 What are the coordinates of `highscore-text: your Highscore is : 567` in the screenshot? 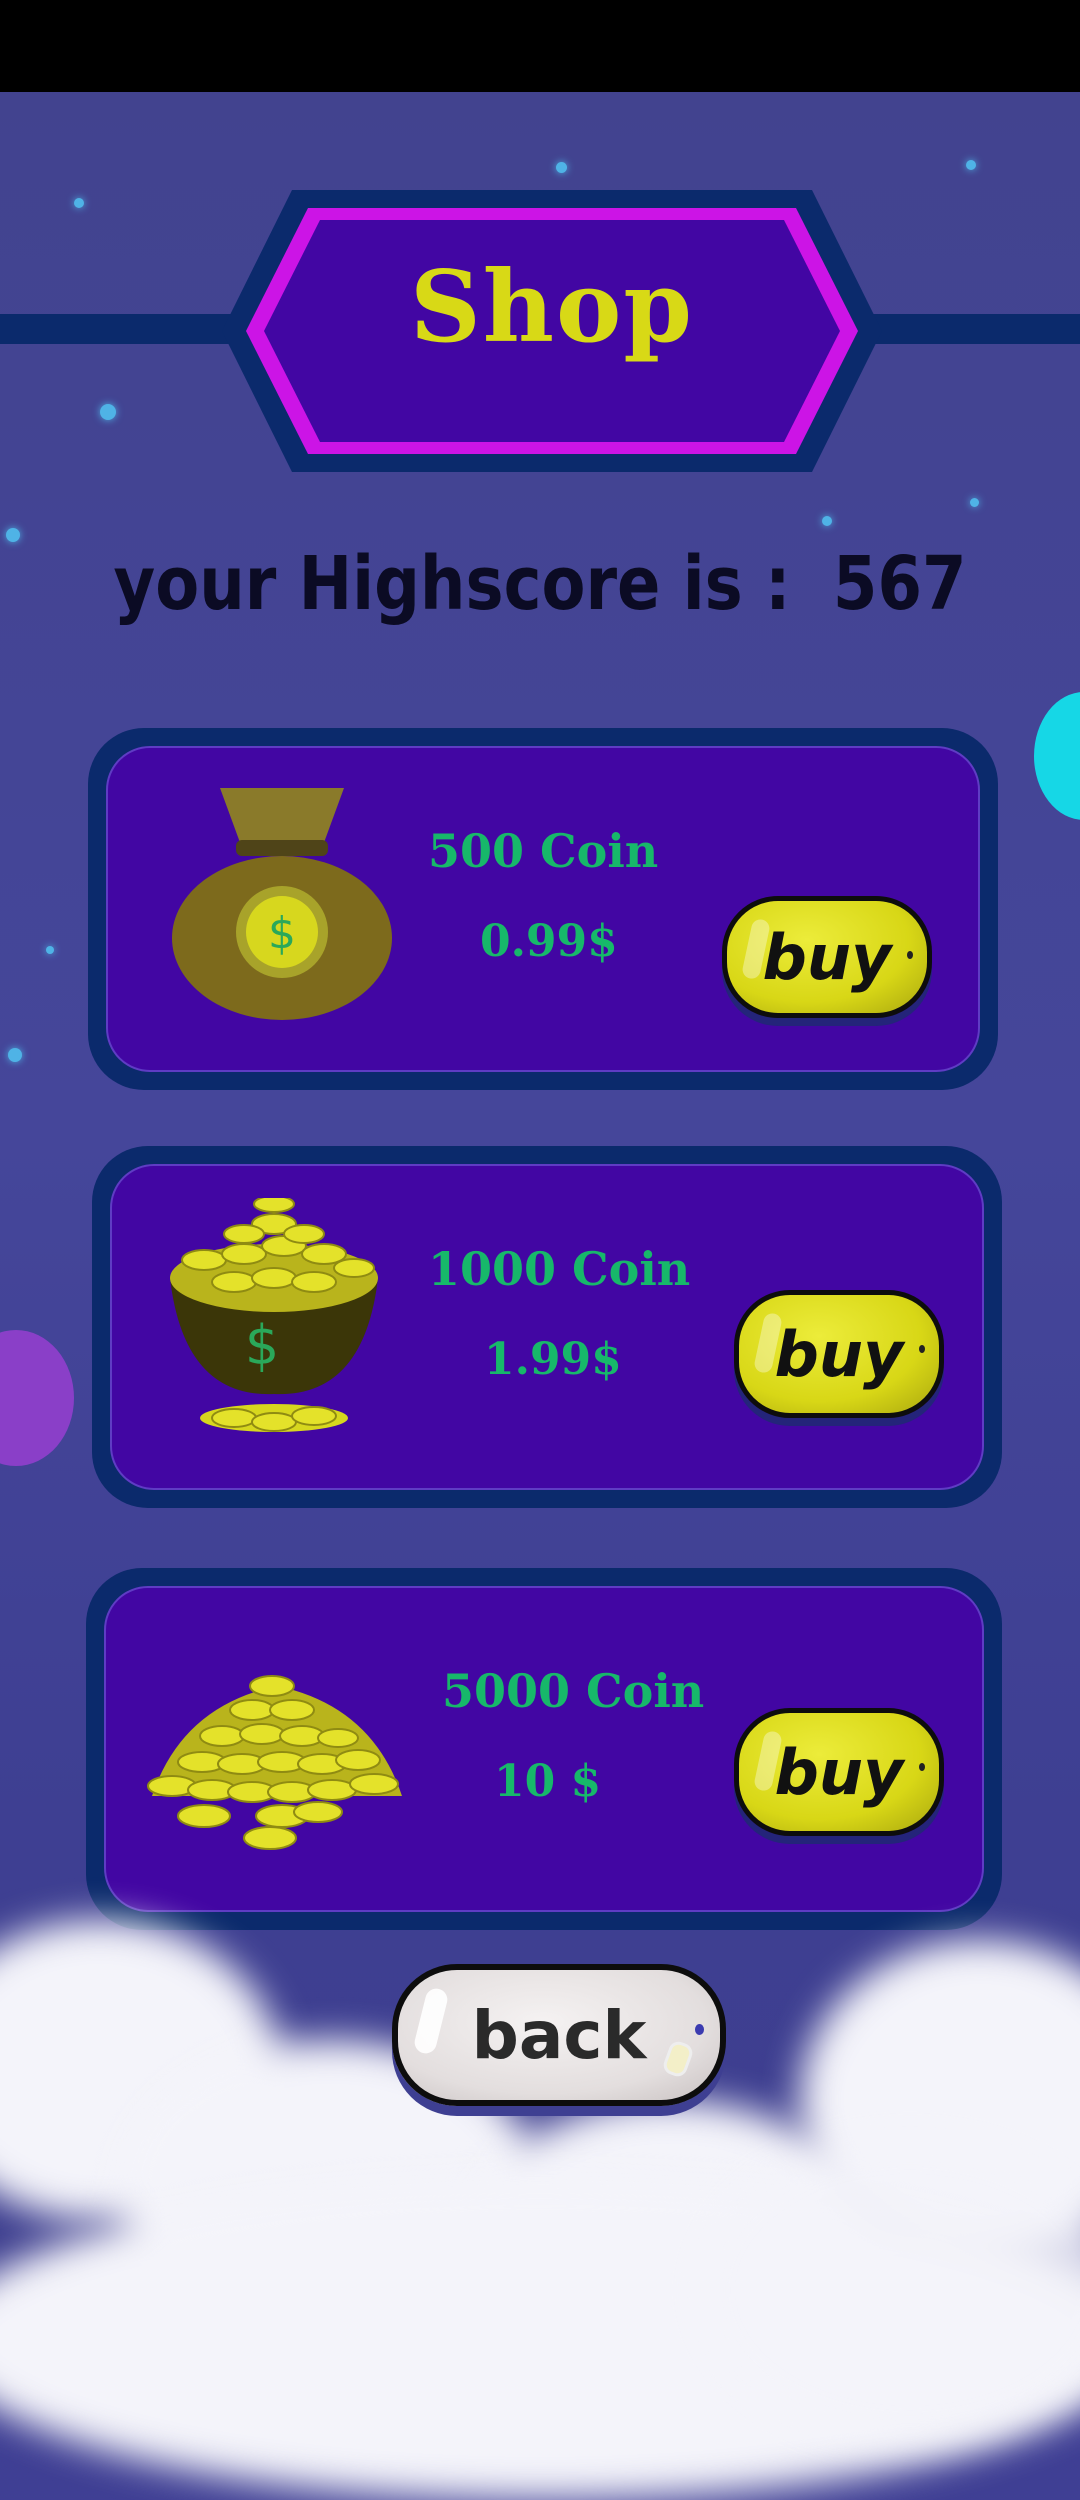 It's located at (540, 584).